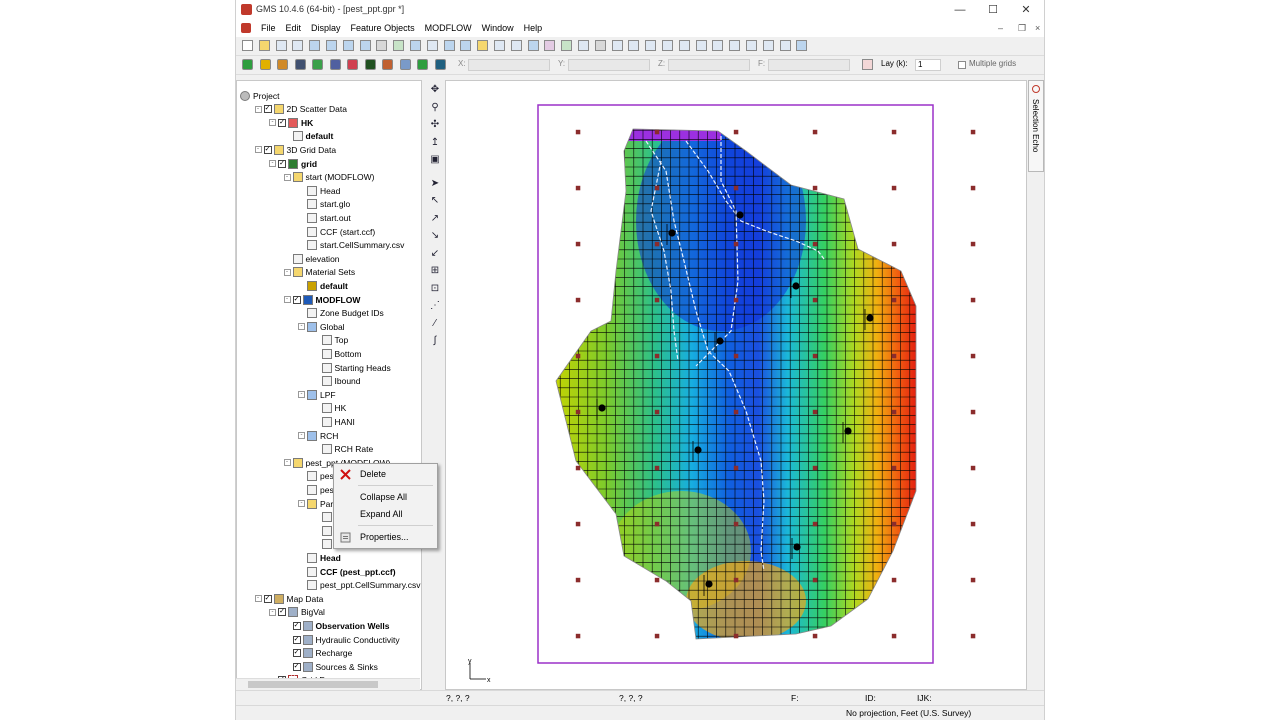 The image size is (1280, 720). Describe the element at coordinates (298, 45) in the screenshot. I see `print-icon` at that location.